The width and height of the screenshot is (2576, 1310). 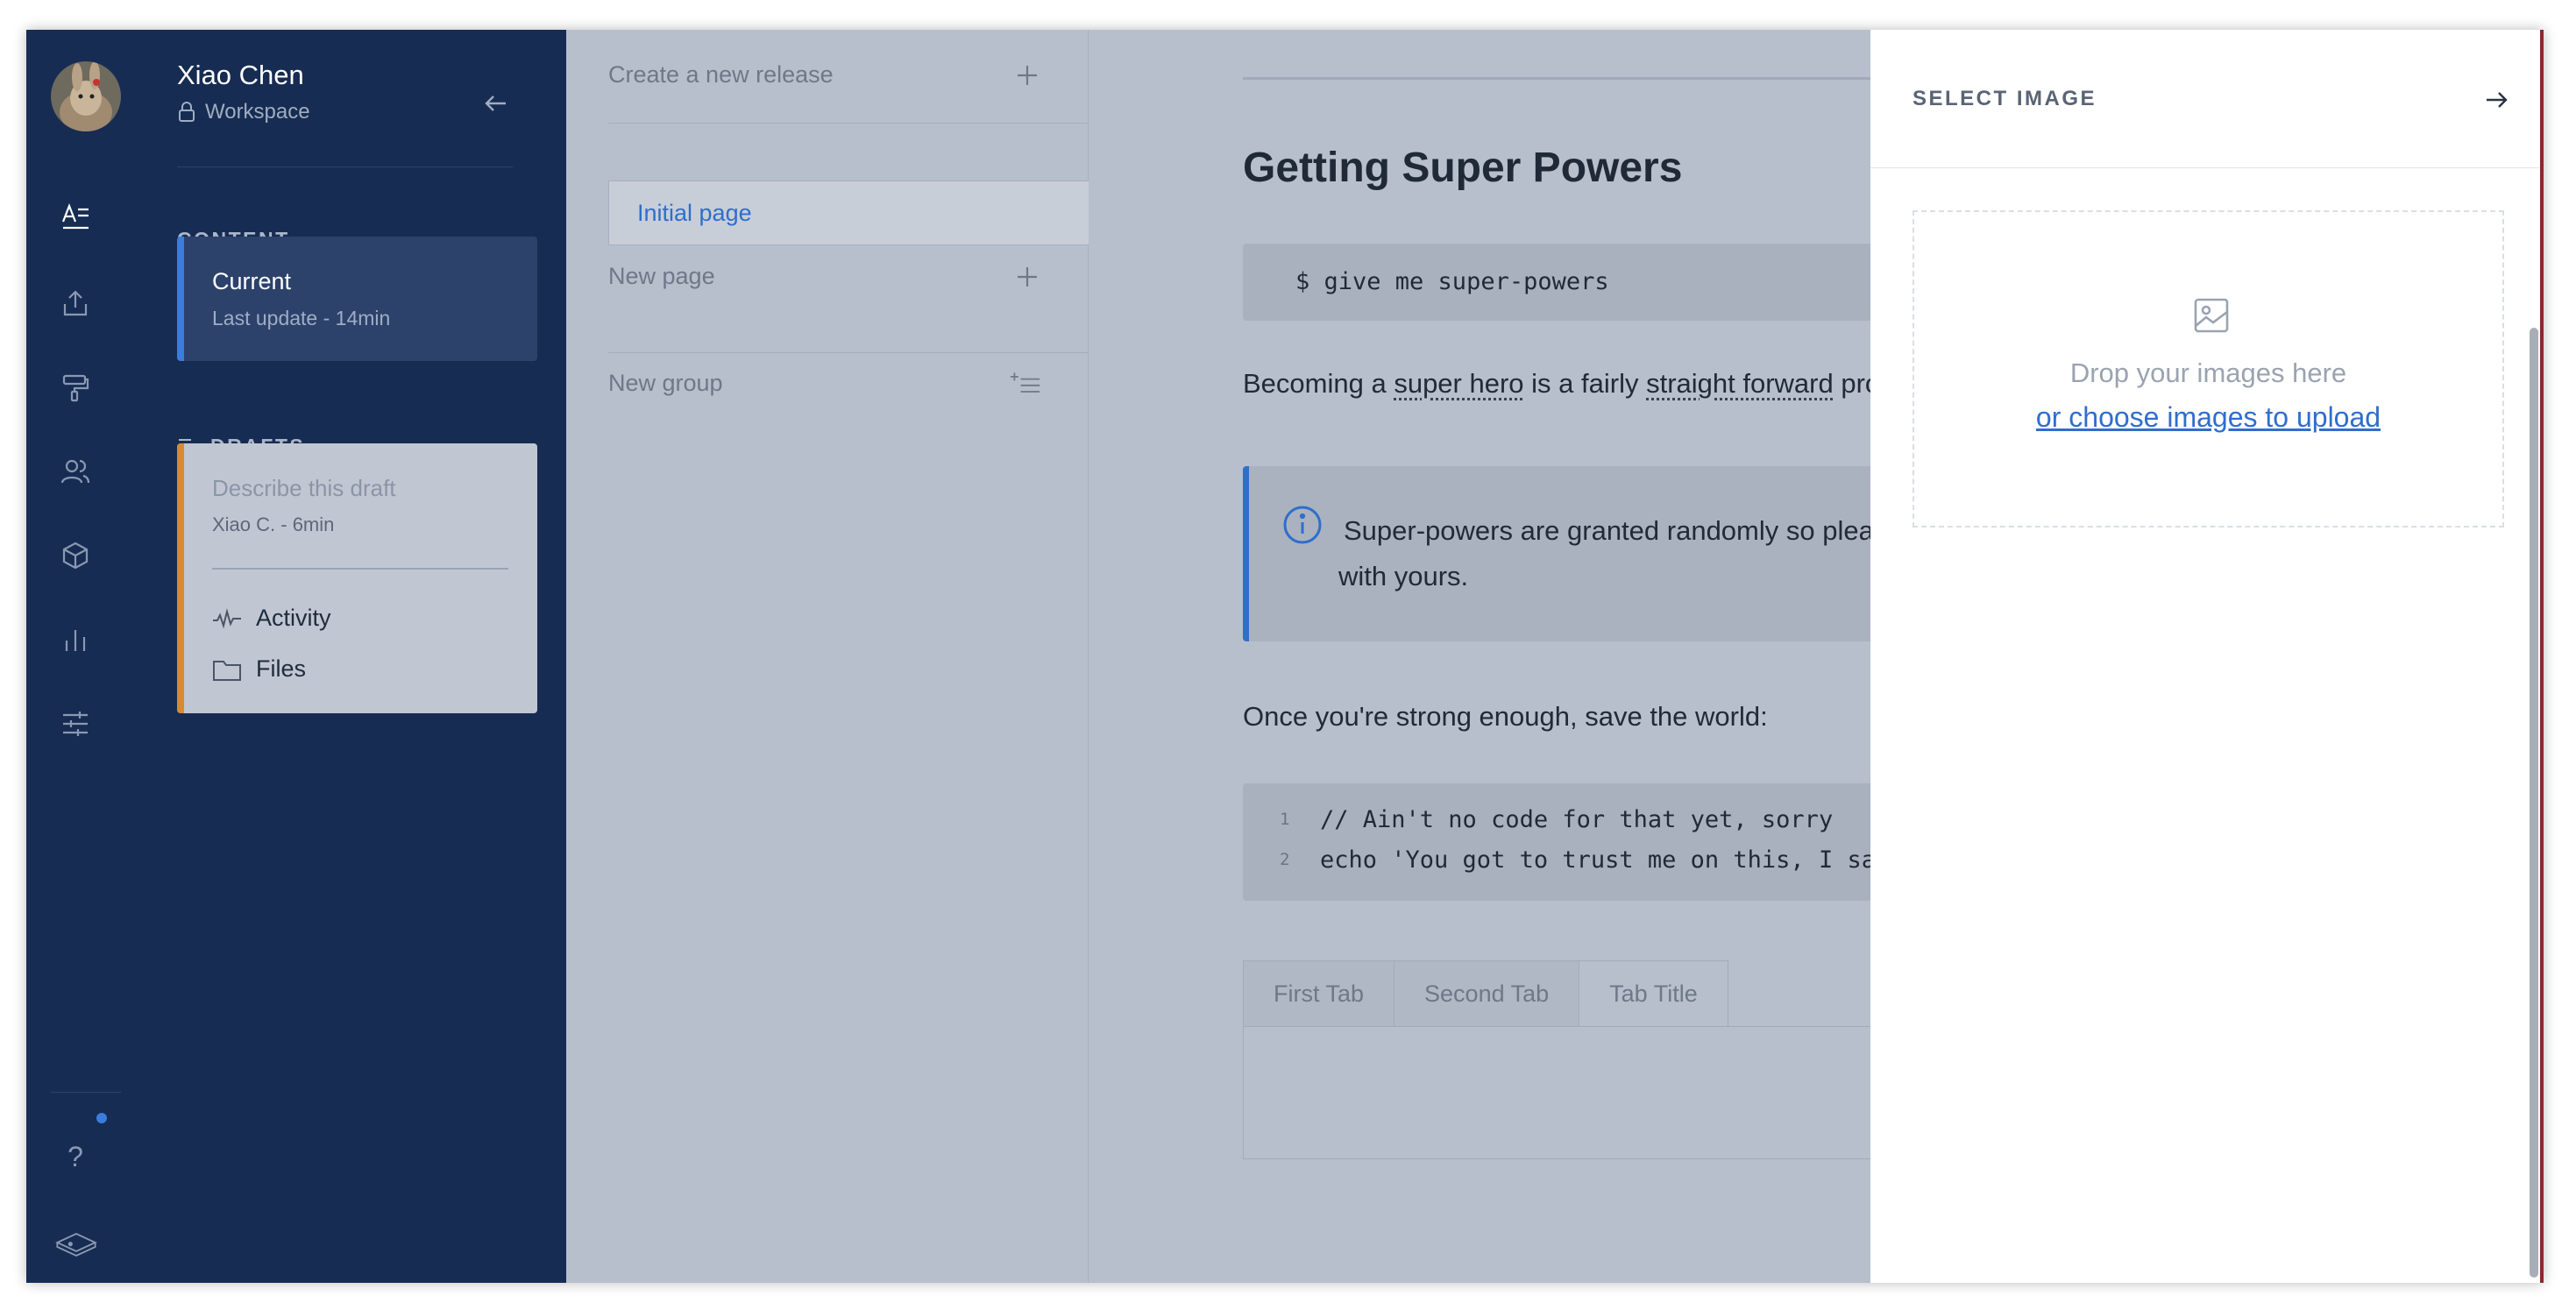 I want to click on cube-icon, so click(x=75, y=555).